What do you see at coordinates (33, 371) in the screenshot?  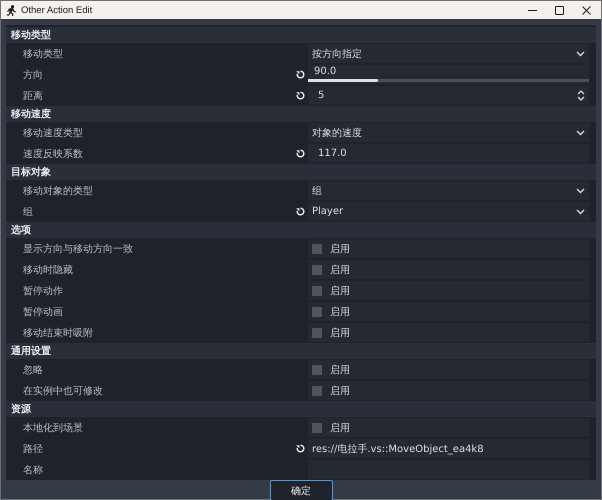 I see `property-label: 忽略` at bounding box center [33, 371].